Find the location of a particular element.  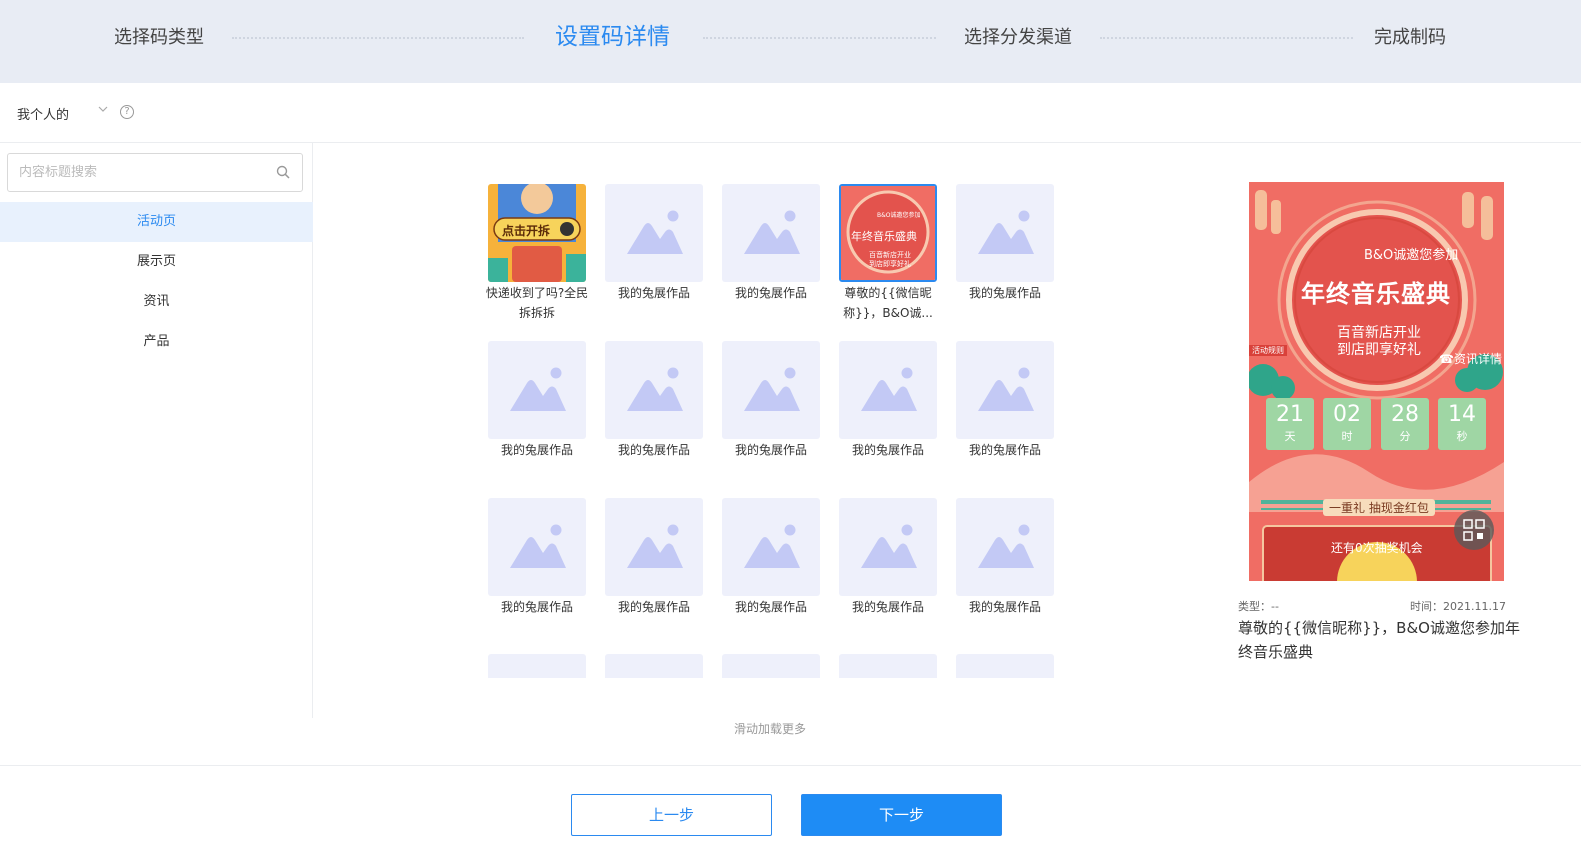

category-display-page: 展示页 is located at coordinates (156, 262).